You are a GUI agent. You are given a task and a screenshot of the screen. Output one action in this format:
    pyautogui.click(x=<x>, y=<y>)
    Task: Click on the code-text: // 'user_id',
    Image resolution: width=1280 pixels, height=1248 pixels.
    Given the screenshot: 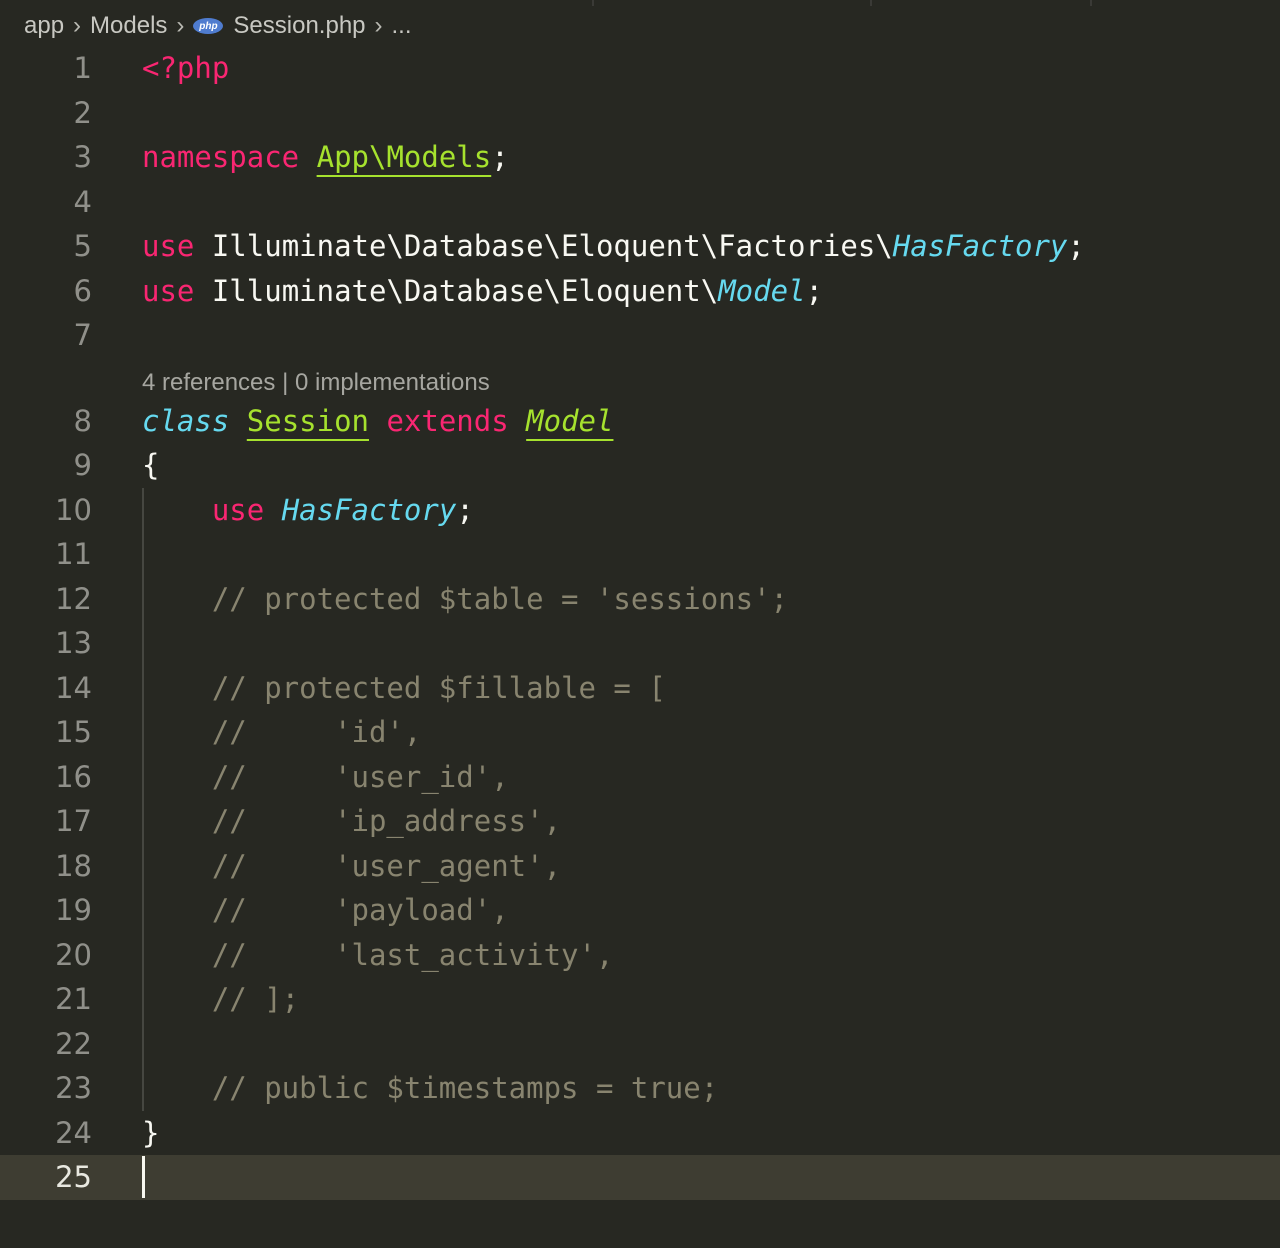 What is the action you would take?
    pyautogui.click(x=325, y=777)
    